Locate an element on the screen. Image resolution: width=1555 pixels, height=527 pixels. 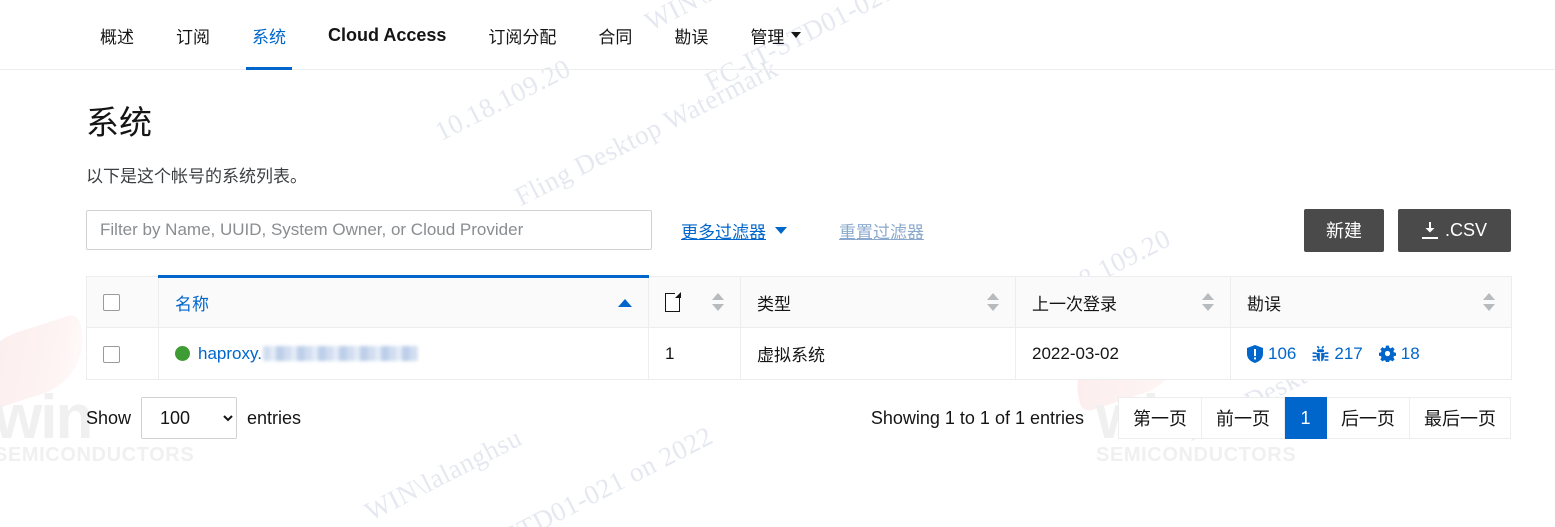
pagination: 第一页 前一页 1 后一页 最后一页 is located at coordinates (1314, 418).